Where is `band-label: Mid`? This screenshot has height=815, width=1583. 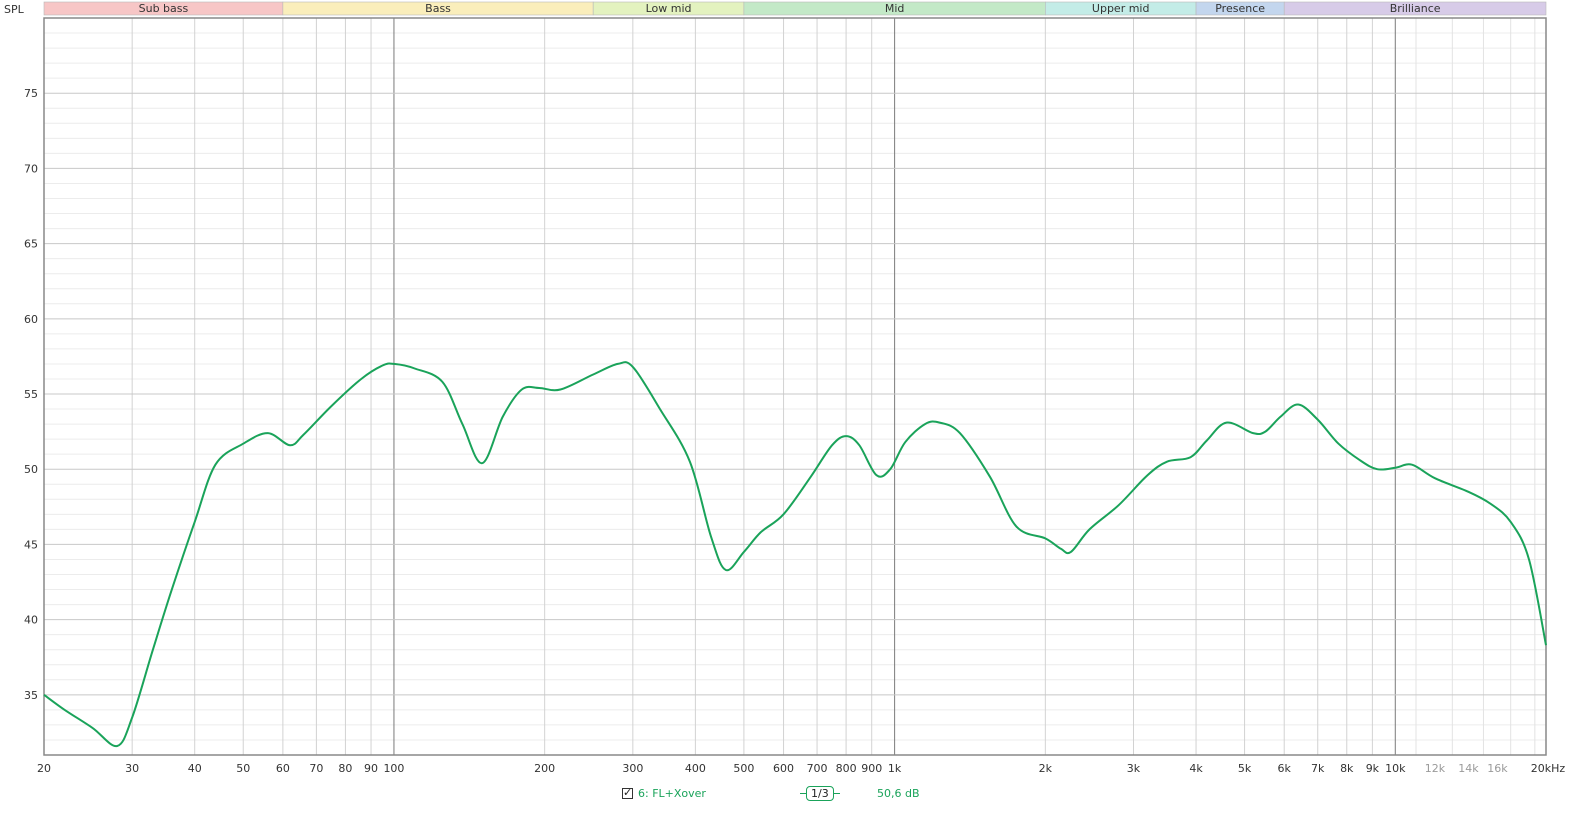 band-label: Mid is located at coordinates (895, 8).